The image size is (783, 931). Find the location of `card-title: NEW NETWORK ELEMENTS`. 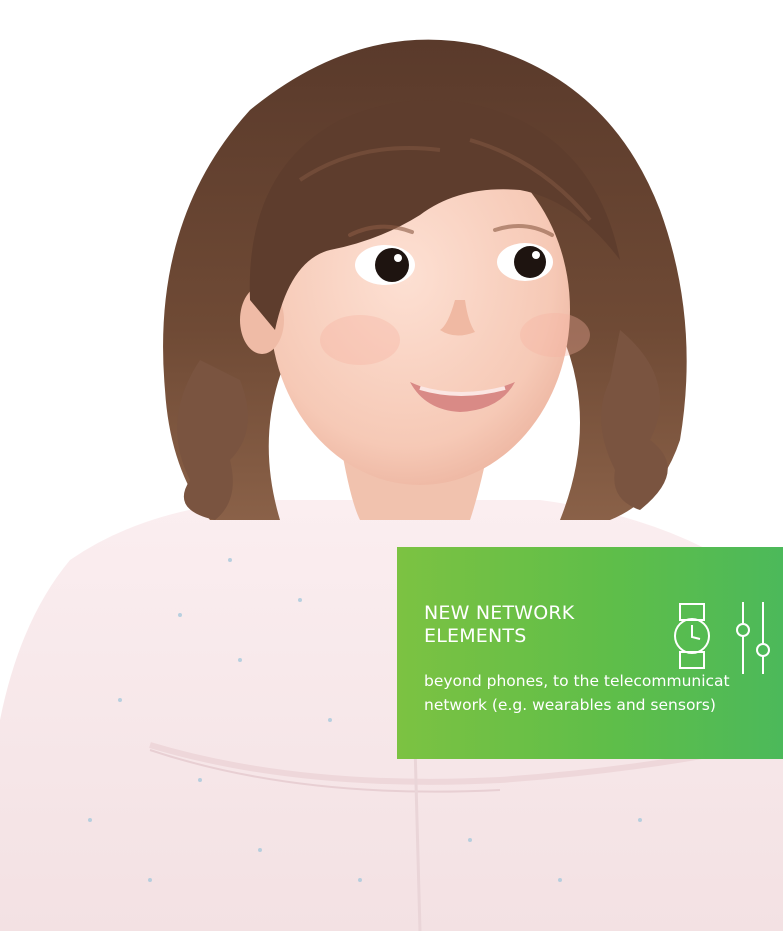

card-title: NEW NETWORK ELEMENTS is located at coordinates (534, 625).